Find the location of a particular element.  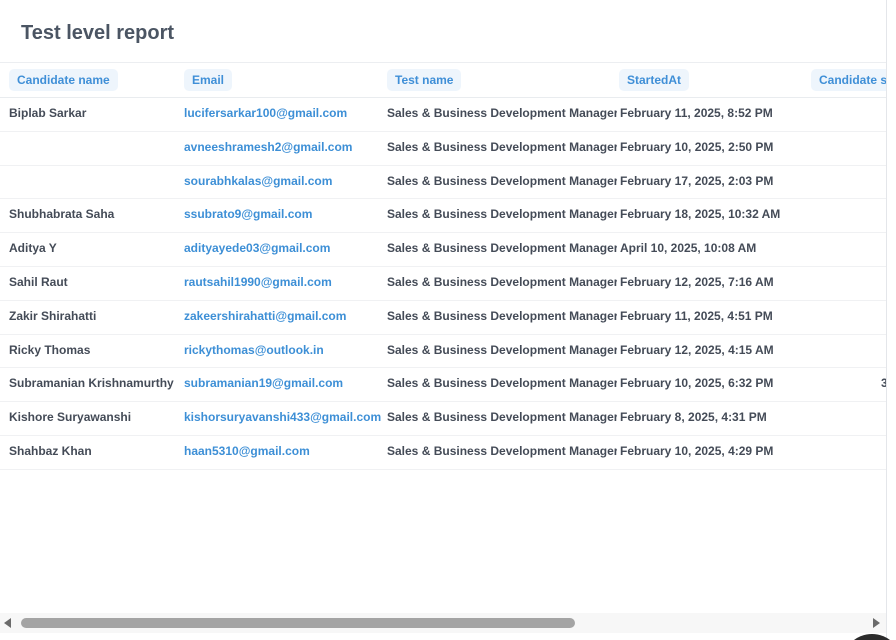

started-at: February 17, 2025, 2:03 PM is located at coordinates (697, 180).